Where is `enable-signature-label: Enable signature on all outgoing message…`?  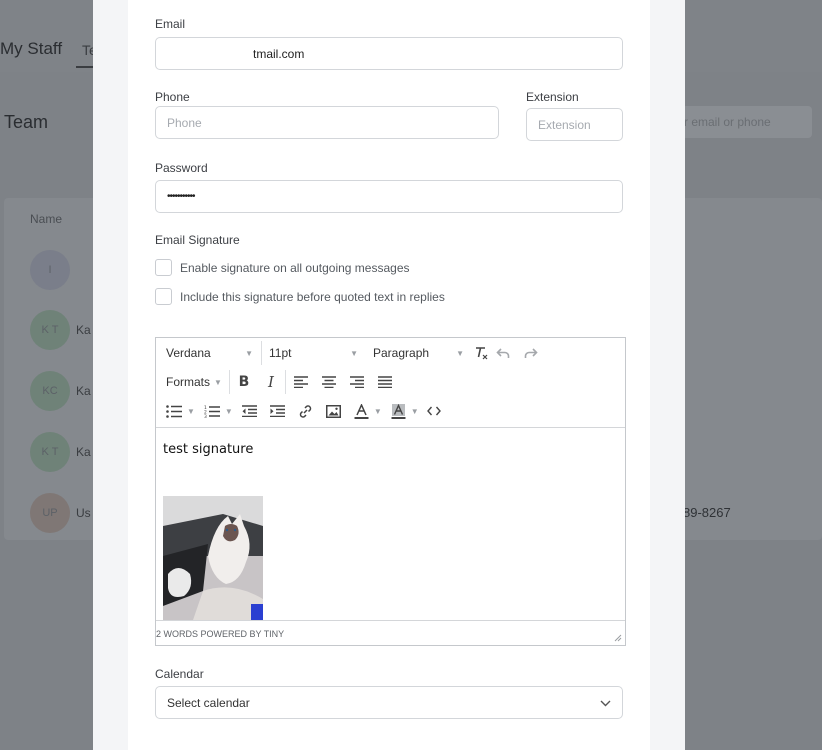
enable-signature-label: Enable signature on all outgoing message… is located at coordinates (295, 267).